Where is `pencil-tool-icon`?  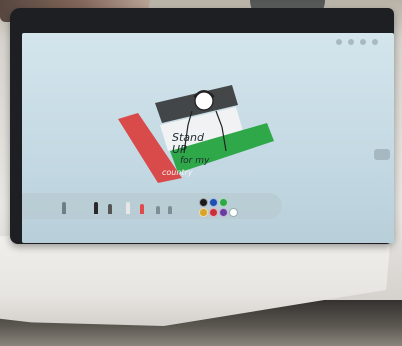 pencil-tool-icon is located at coordinates (110, 209).